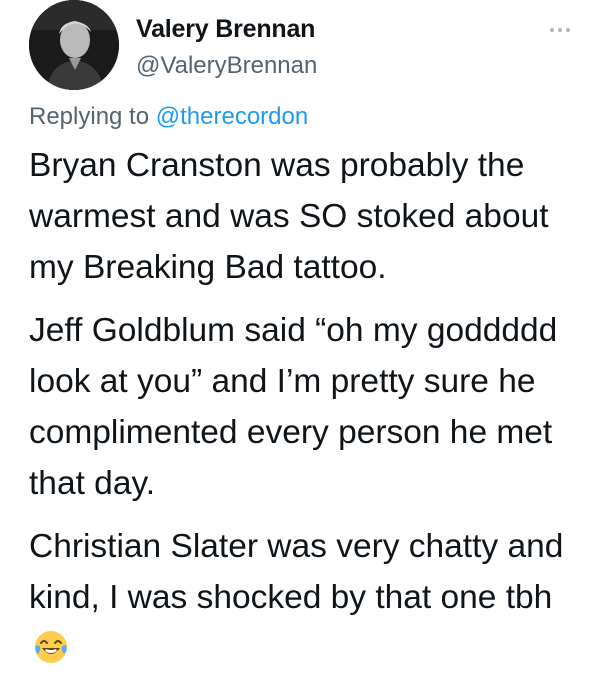 Image resolution: width=599 pixels, height=700 pixels. I want to click on avatar-photo, so click(74, 45).